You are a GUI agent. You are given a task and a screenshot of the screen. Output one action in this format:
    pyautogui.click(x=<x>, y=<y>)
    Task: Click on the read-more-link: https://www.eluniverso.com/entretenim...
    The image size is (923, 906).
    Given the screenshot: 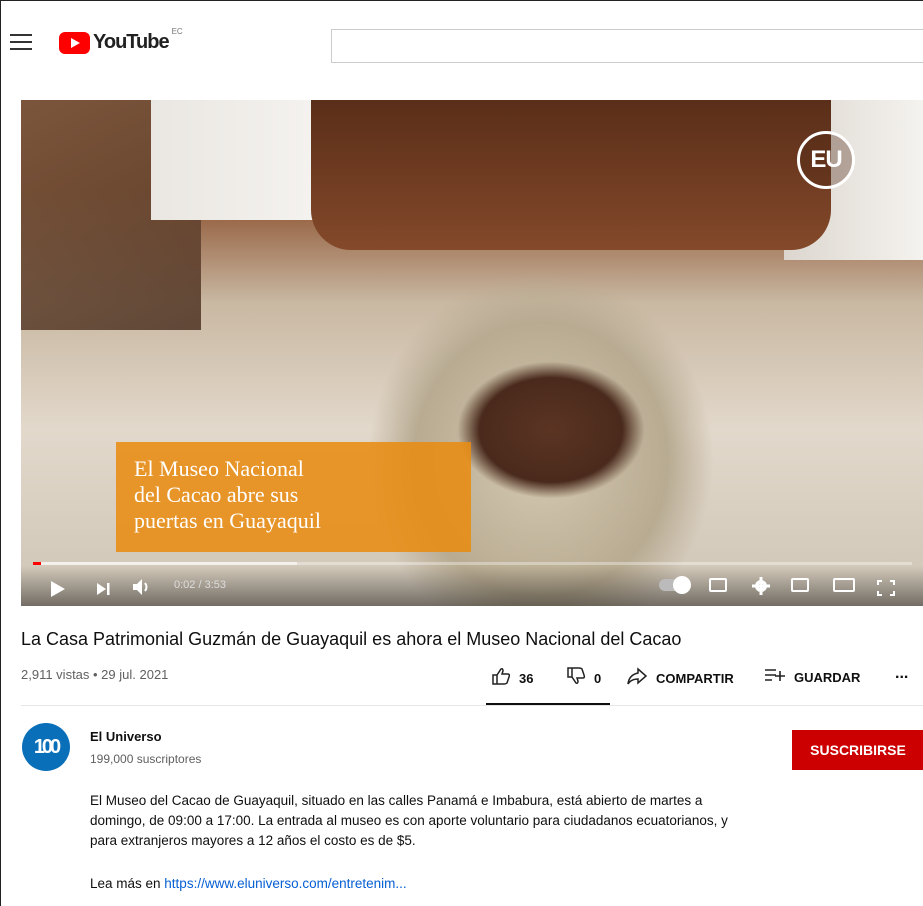 What is the action you would take?
    pyautogui.click(x=285, y=883)
    